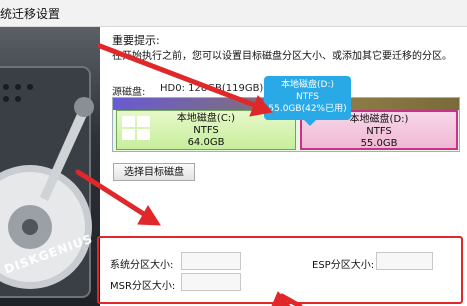 This screenshot has width=467, height=306. I want to click on system-partition-size-label: 系统分区大小:, so click(142, 265).